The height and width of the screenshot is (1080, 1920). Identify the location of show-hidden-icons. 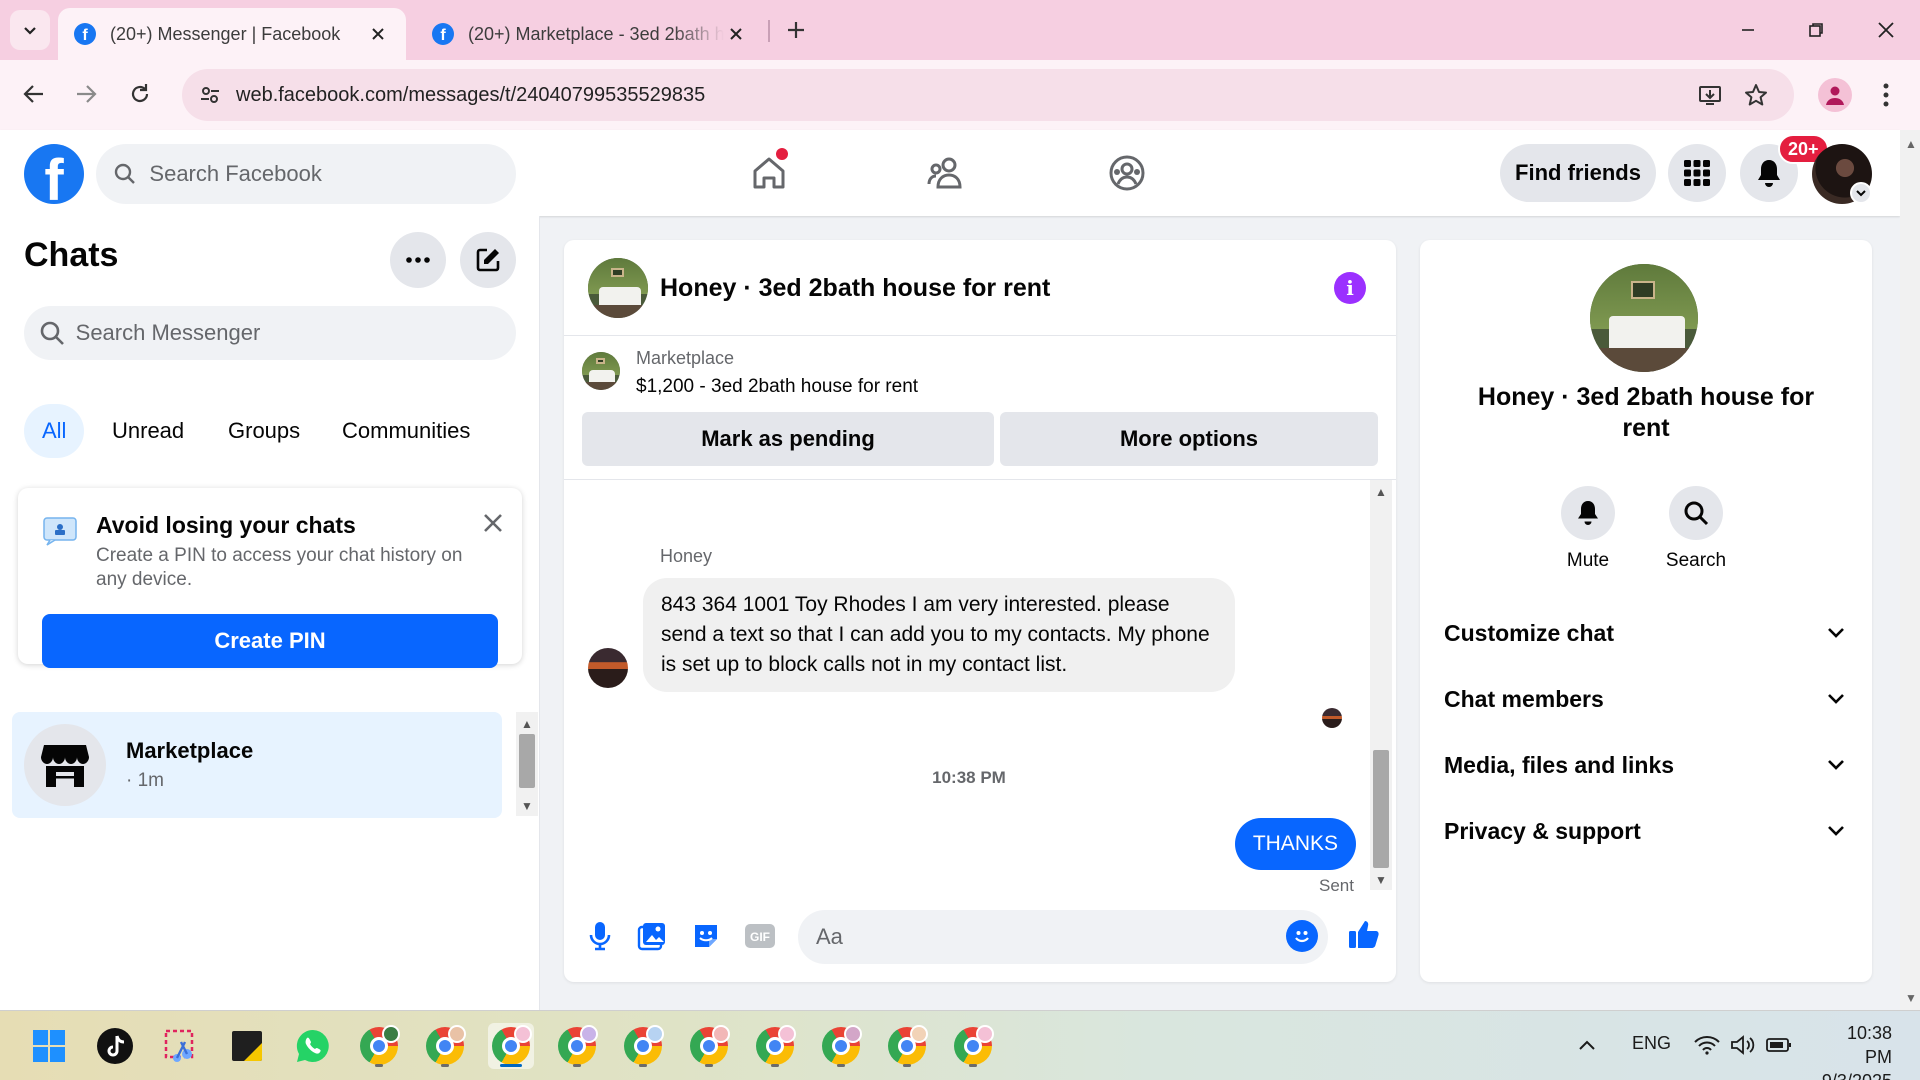
(1587, 1045).